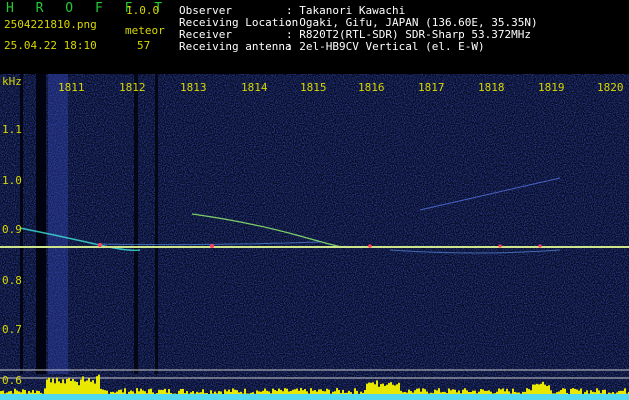 The width and height of the screenshot is (629, 400). Describe the element at coordinates (12, 380) in the screenshot. I see `y-tick-label: 0.6` at that location.